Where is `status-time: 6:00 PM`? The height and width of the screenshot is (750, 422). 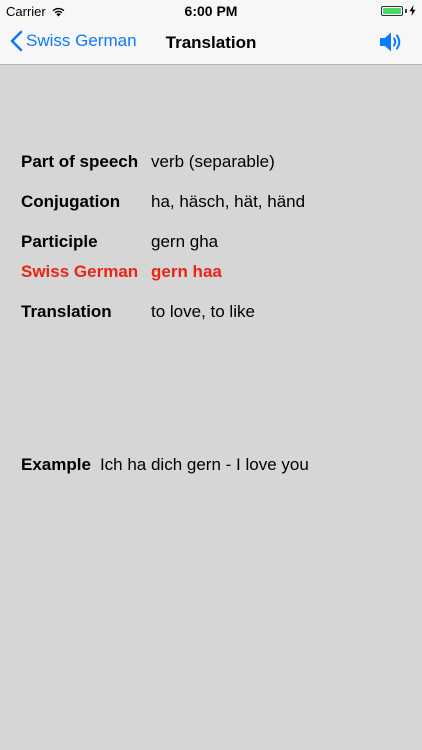 status-time: 6:00 PM is located at coordinates (211, 11).